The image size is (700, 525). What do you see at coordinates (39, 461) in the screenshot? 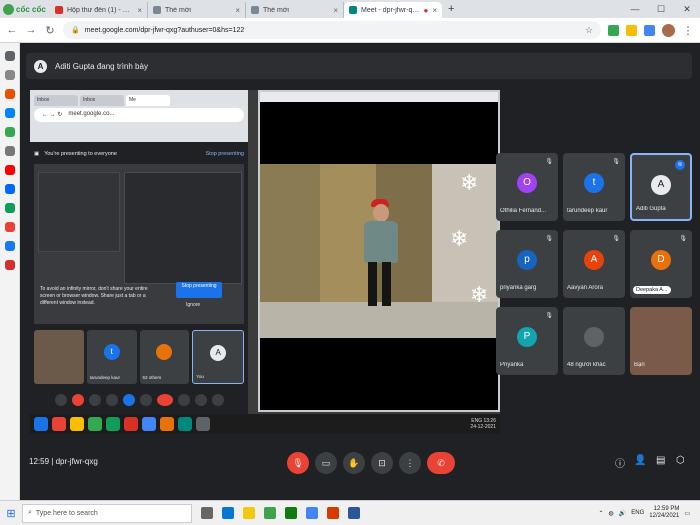
I see `clock-time: 12:59` at bounding box center [39, 461].